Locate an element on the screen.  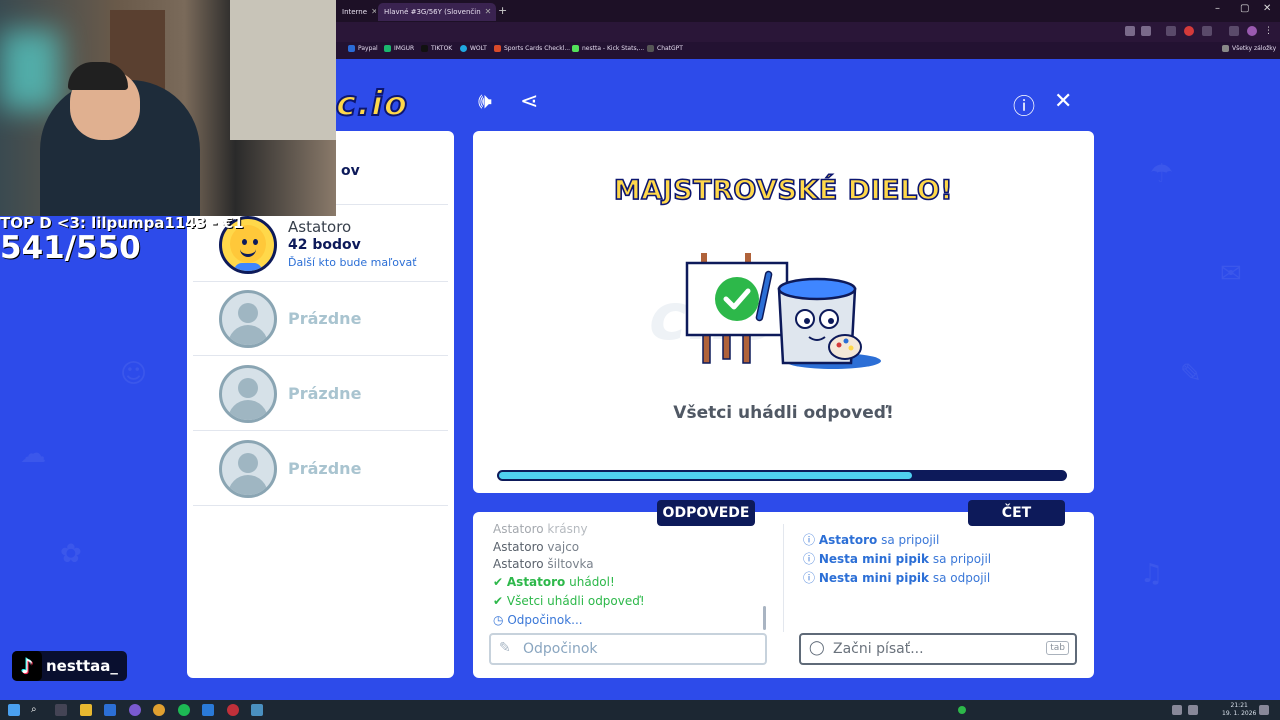
notifications-icon is located at coordinates (1264, 710).